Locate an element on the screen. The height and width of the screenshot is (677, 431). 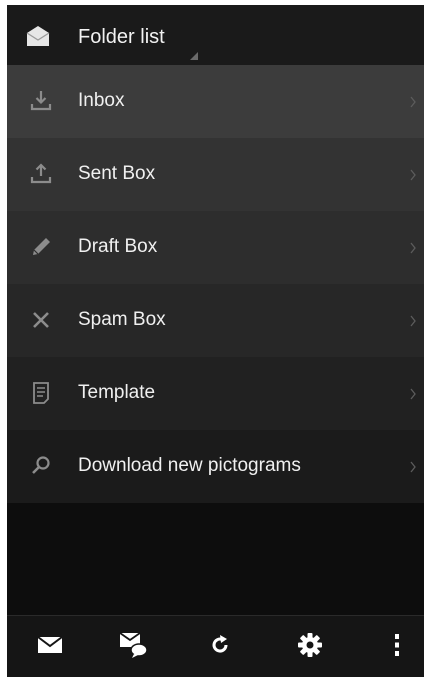
menu-item-download-new-pictograms: Download new pictograms is located at coordinates (215, 466).